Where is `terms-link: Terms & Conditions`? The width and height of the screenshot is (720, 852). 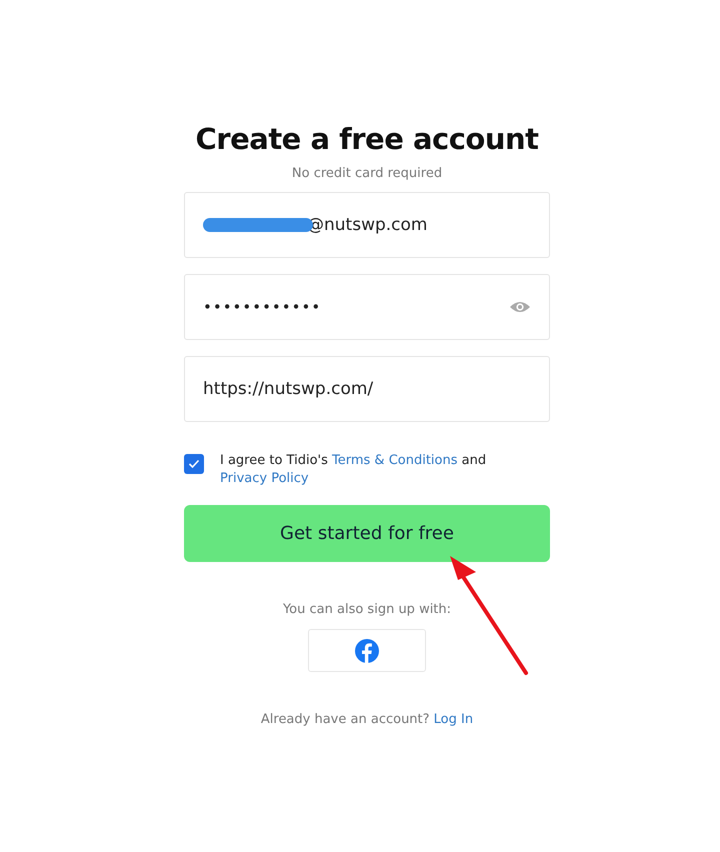 terms-link: Terms & Conditions is located at coordinates (395, 460).